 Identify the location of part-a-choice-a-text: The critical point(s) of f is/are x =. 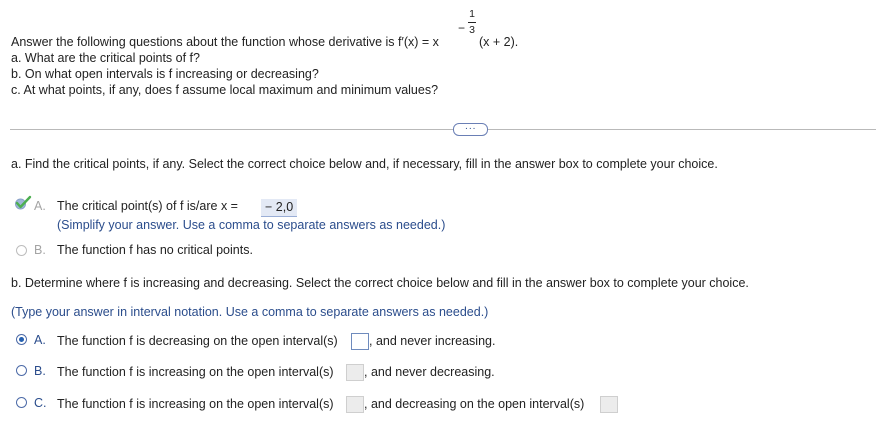
(147, 206).